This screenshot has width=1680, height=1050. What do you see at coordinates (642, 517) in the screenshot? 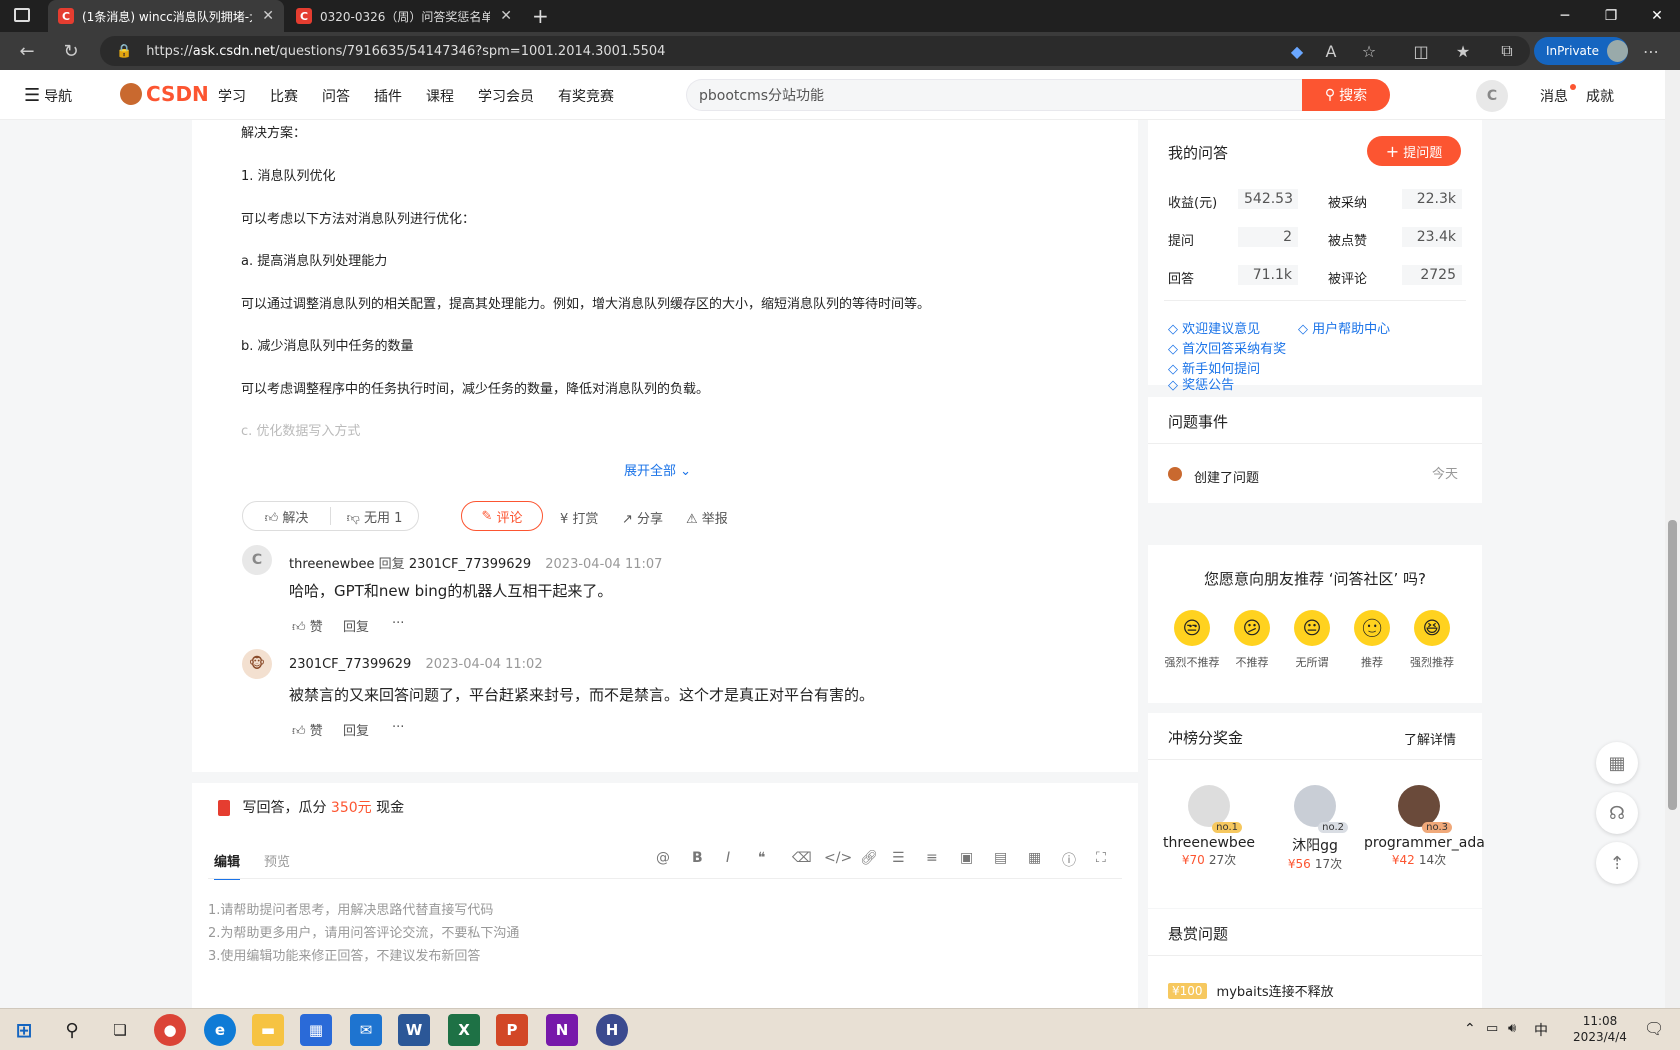
I see `share-button: ↗ 分享` at bounding box center [642, 517].